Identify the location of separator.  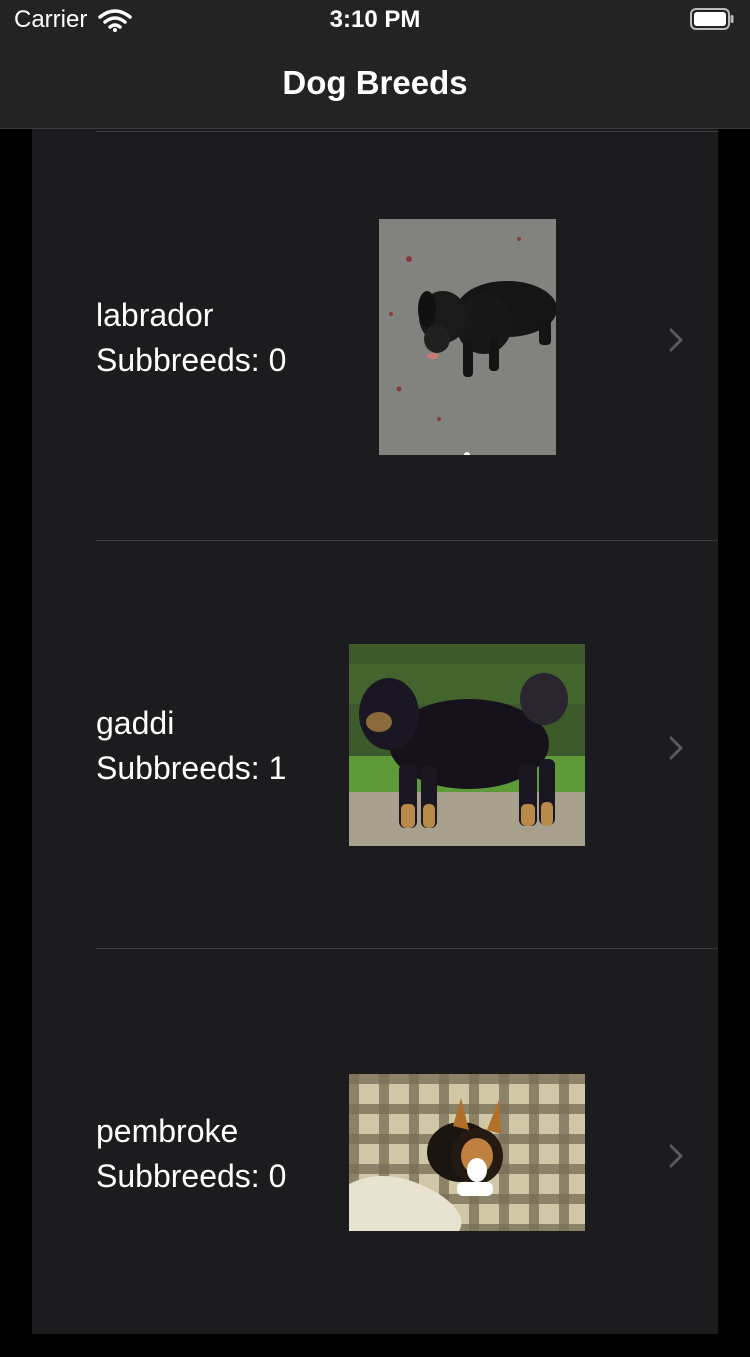
(407, 131).